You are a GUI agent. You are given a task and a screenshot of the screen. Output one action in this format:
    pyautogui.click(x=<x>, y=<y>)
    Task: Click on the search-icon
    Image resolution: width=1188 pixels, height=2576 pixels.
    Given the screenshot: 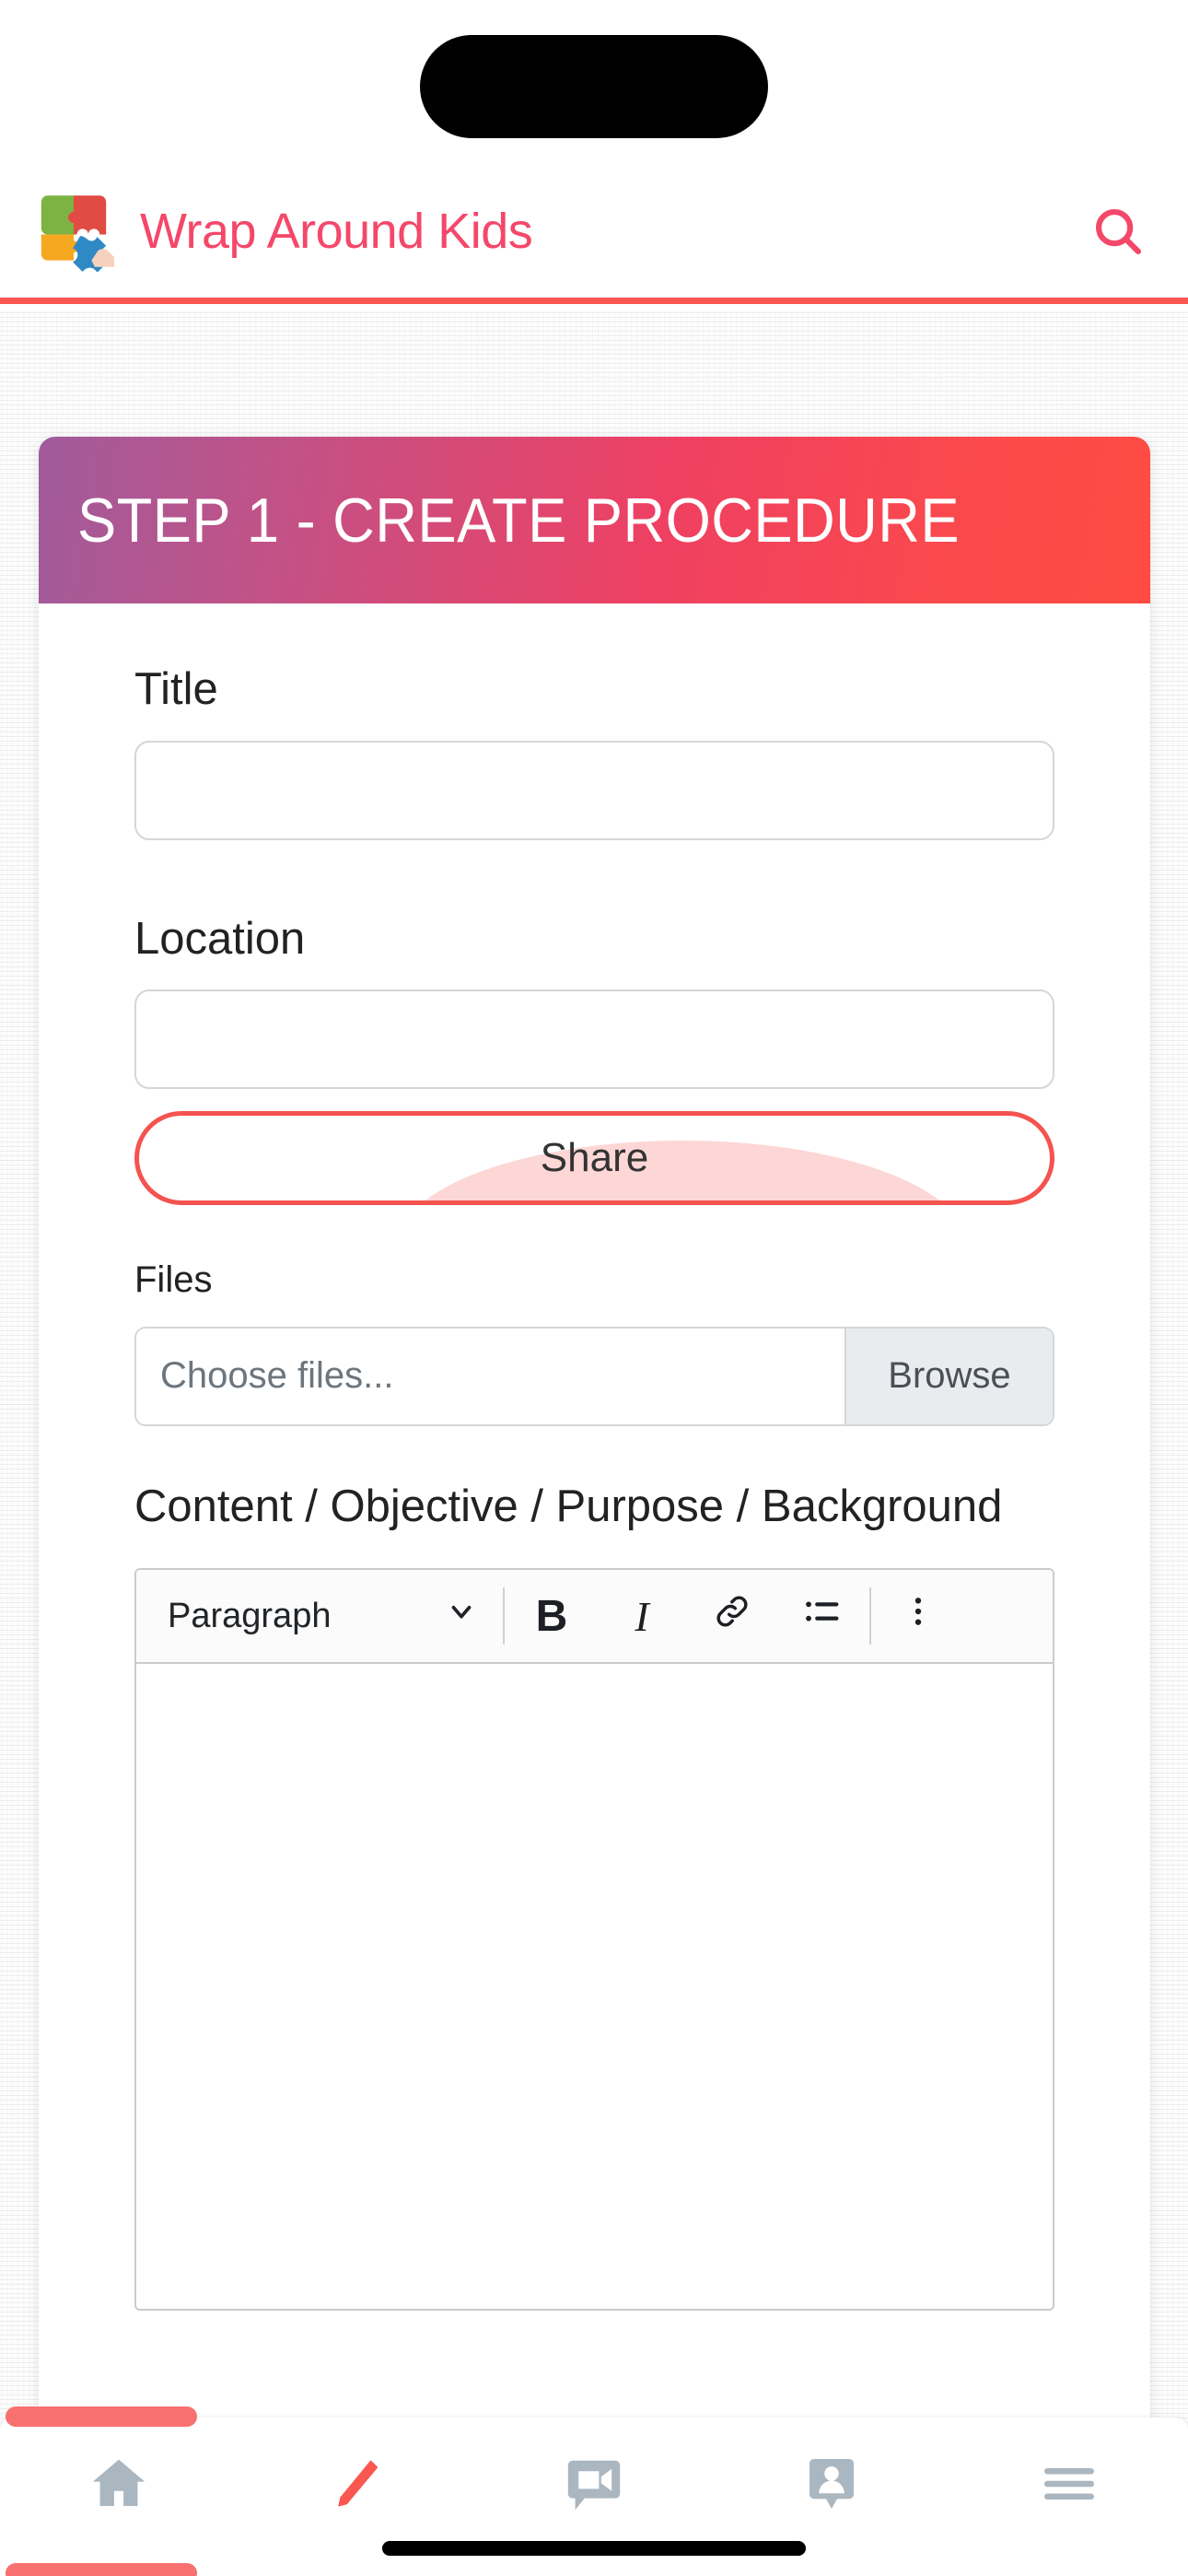 What is the action you would take?
    pyautogui.click(x=1118, y=231)
    